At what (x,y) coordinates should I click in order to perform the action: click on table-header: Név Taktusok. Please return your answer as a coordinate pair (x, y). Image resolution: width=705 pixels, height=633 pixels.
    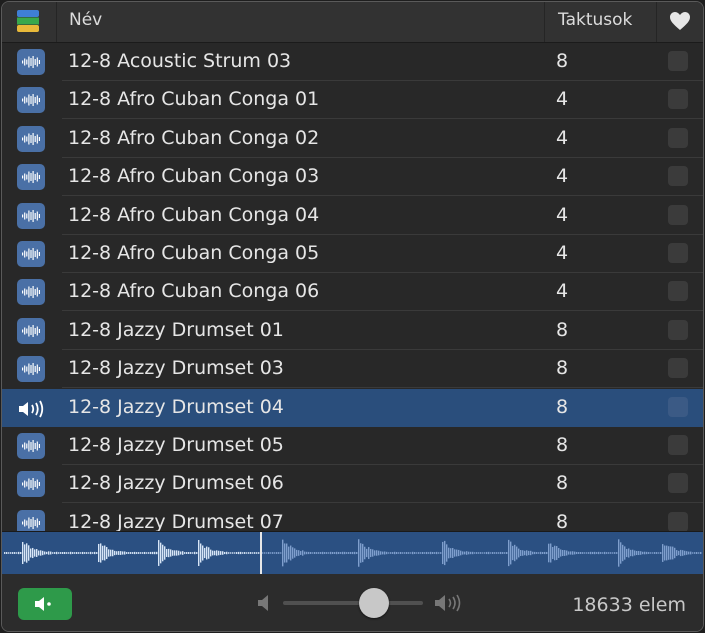
    Looking at the image, I should click on (352, 22).